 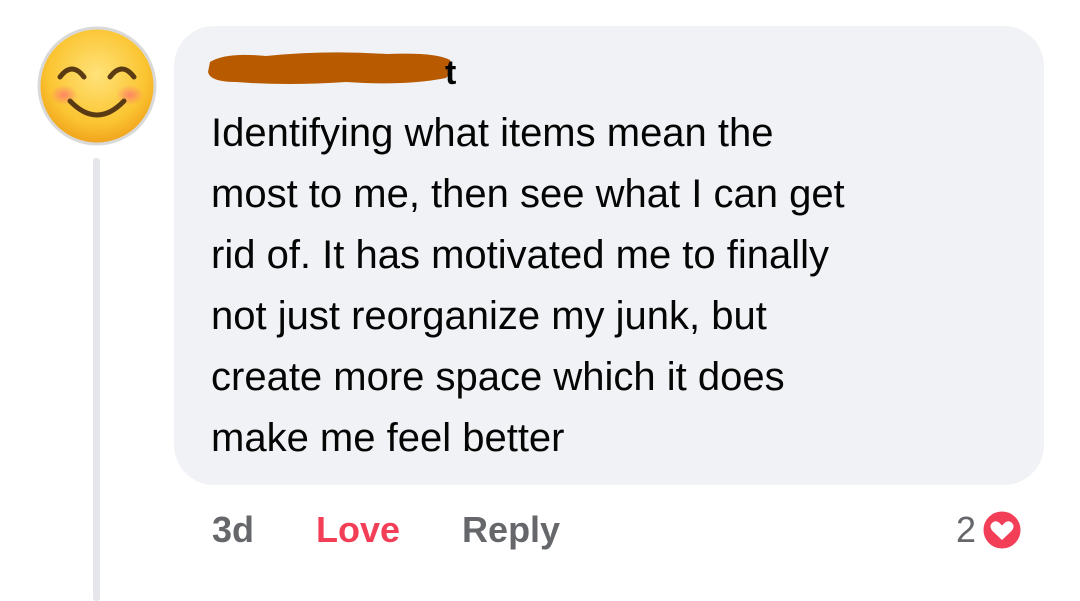 I want to click on timestamp: 3d, so click(x=233, y=530).